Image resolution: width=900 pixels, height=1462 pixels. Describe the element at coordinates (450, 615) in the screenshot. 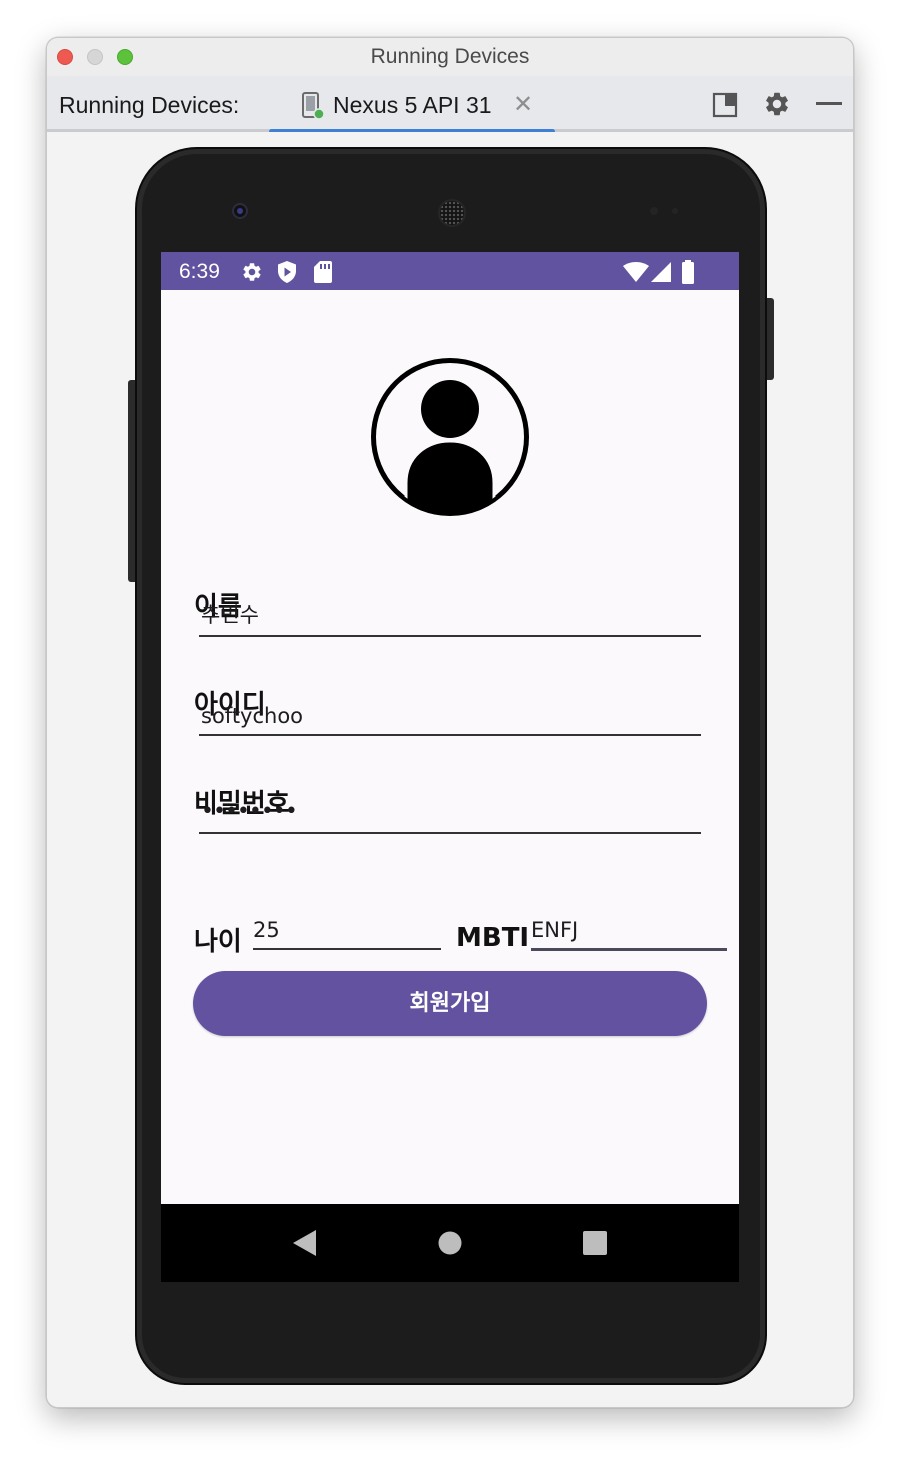

I see `name-input: 추민수` at that location.